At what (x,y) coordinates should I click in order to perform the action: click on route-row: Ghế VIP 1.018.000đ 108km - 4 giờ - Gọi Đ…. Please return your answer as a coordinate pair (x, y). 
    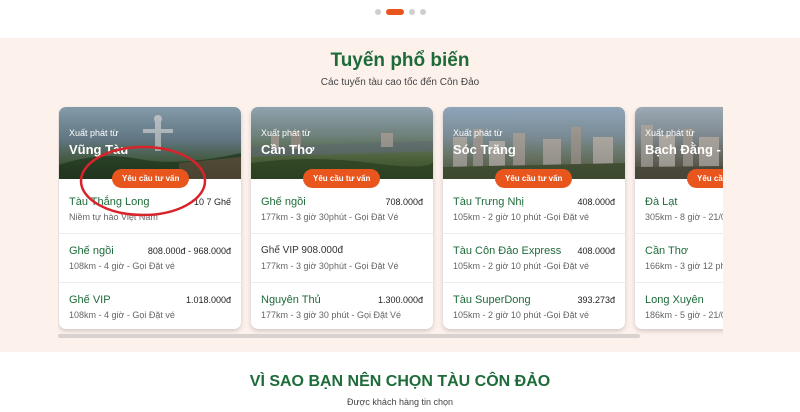
    Looking at the image, I should click on (150, 306).